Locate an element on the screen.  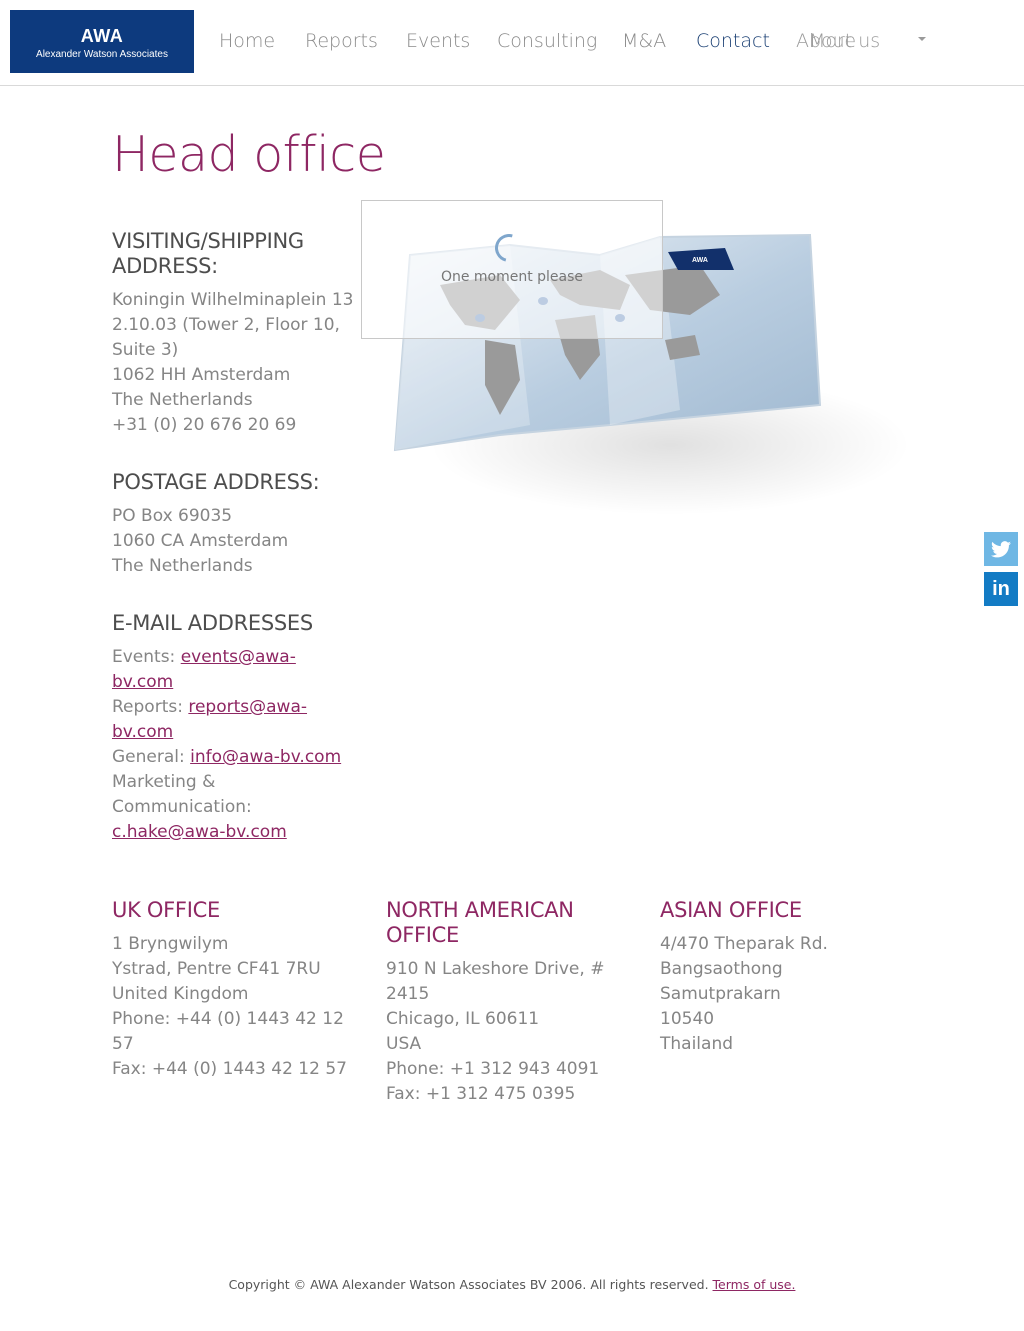
twitter-share-button is located at coordinates (1001, 549).